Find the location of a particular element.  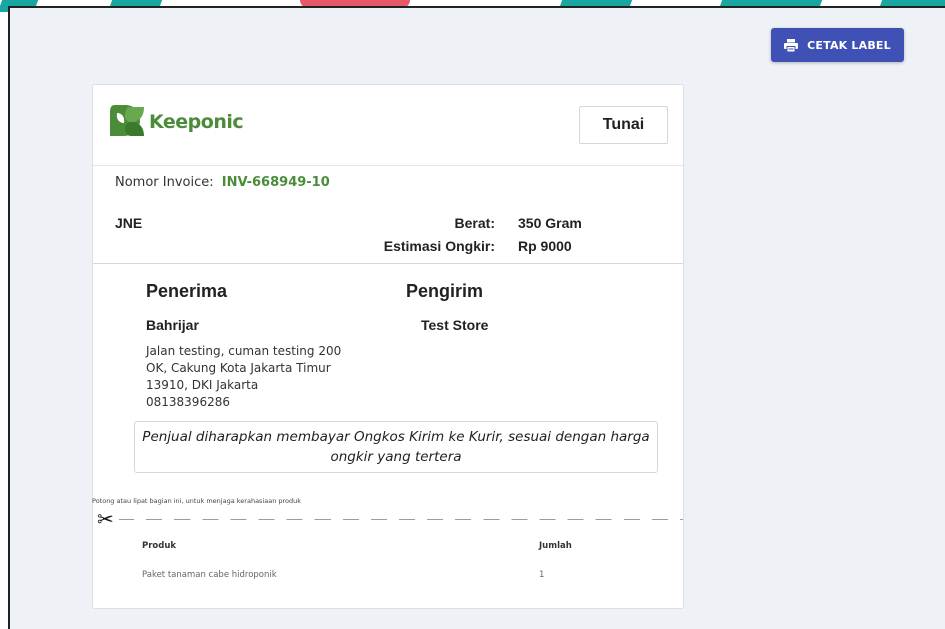

scissors-icon: ✂ is located at coordinates (105, 519).